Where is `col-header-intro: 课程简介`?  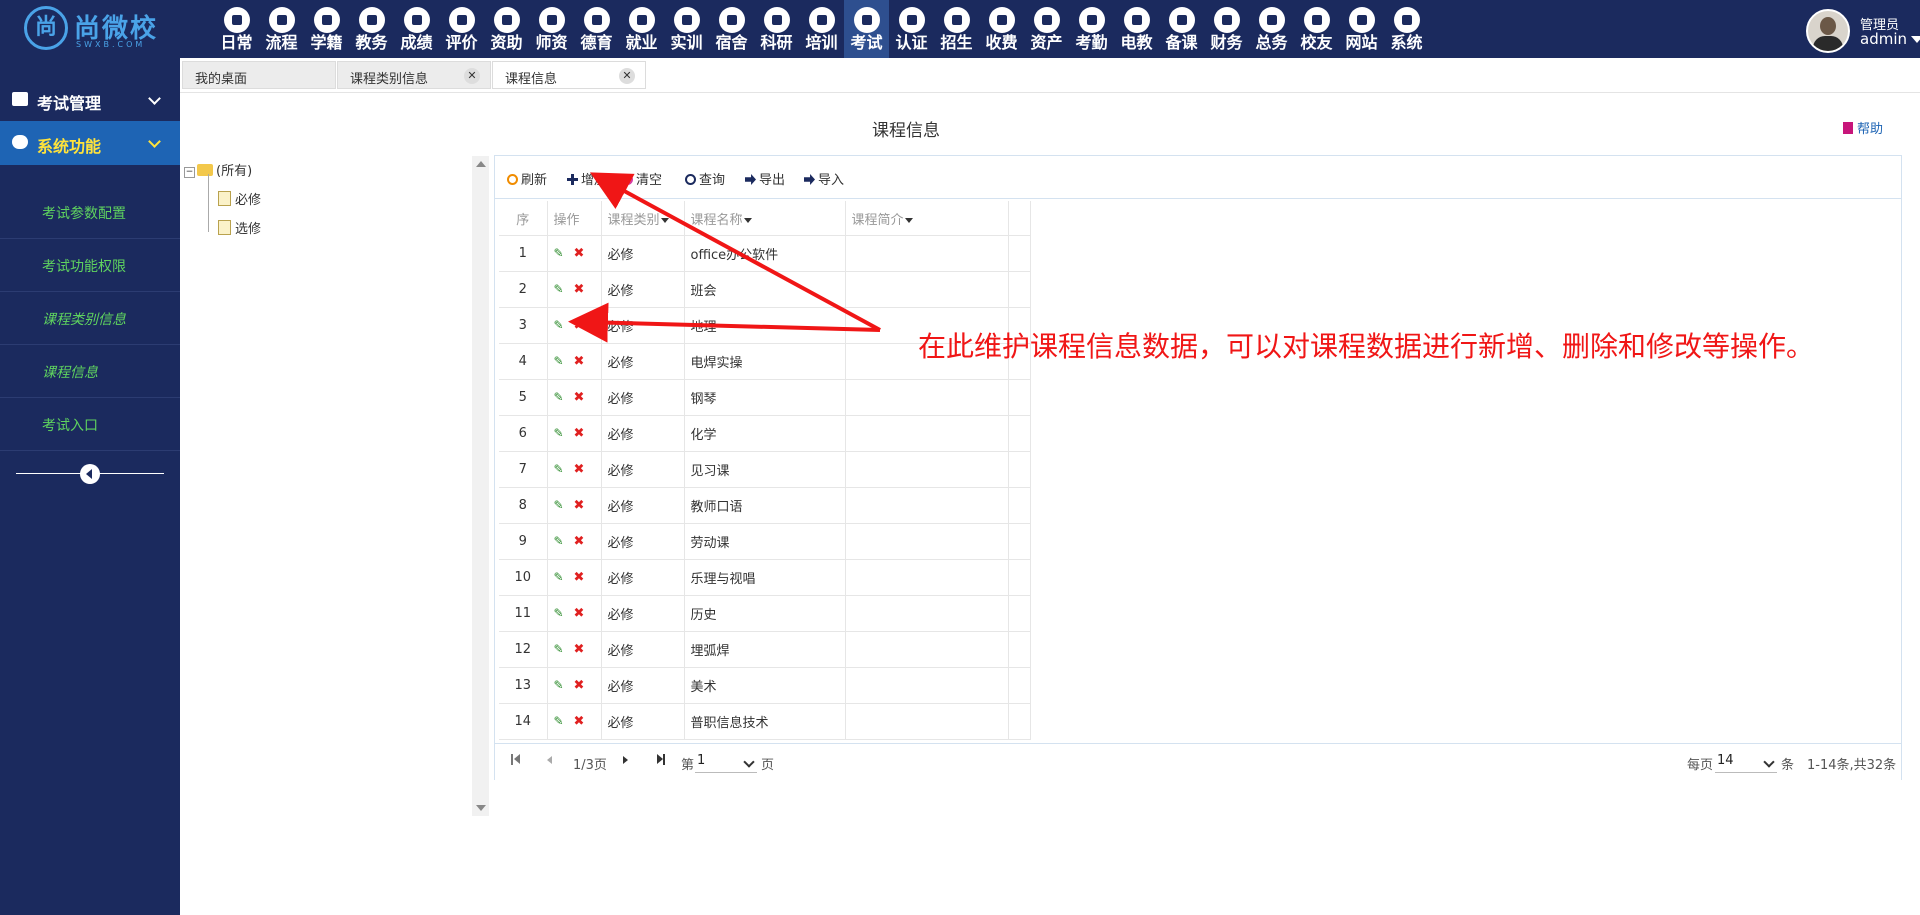 col-header-intro: 课程简介 is located at coordinates (927, 218).